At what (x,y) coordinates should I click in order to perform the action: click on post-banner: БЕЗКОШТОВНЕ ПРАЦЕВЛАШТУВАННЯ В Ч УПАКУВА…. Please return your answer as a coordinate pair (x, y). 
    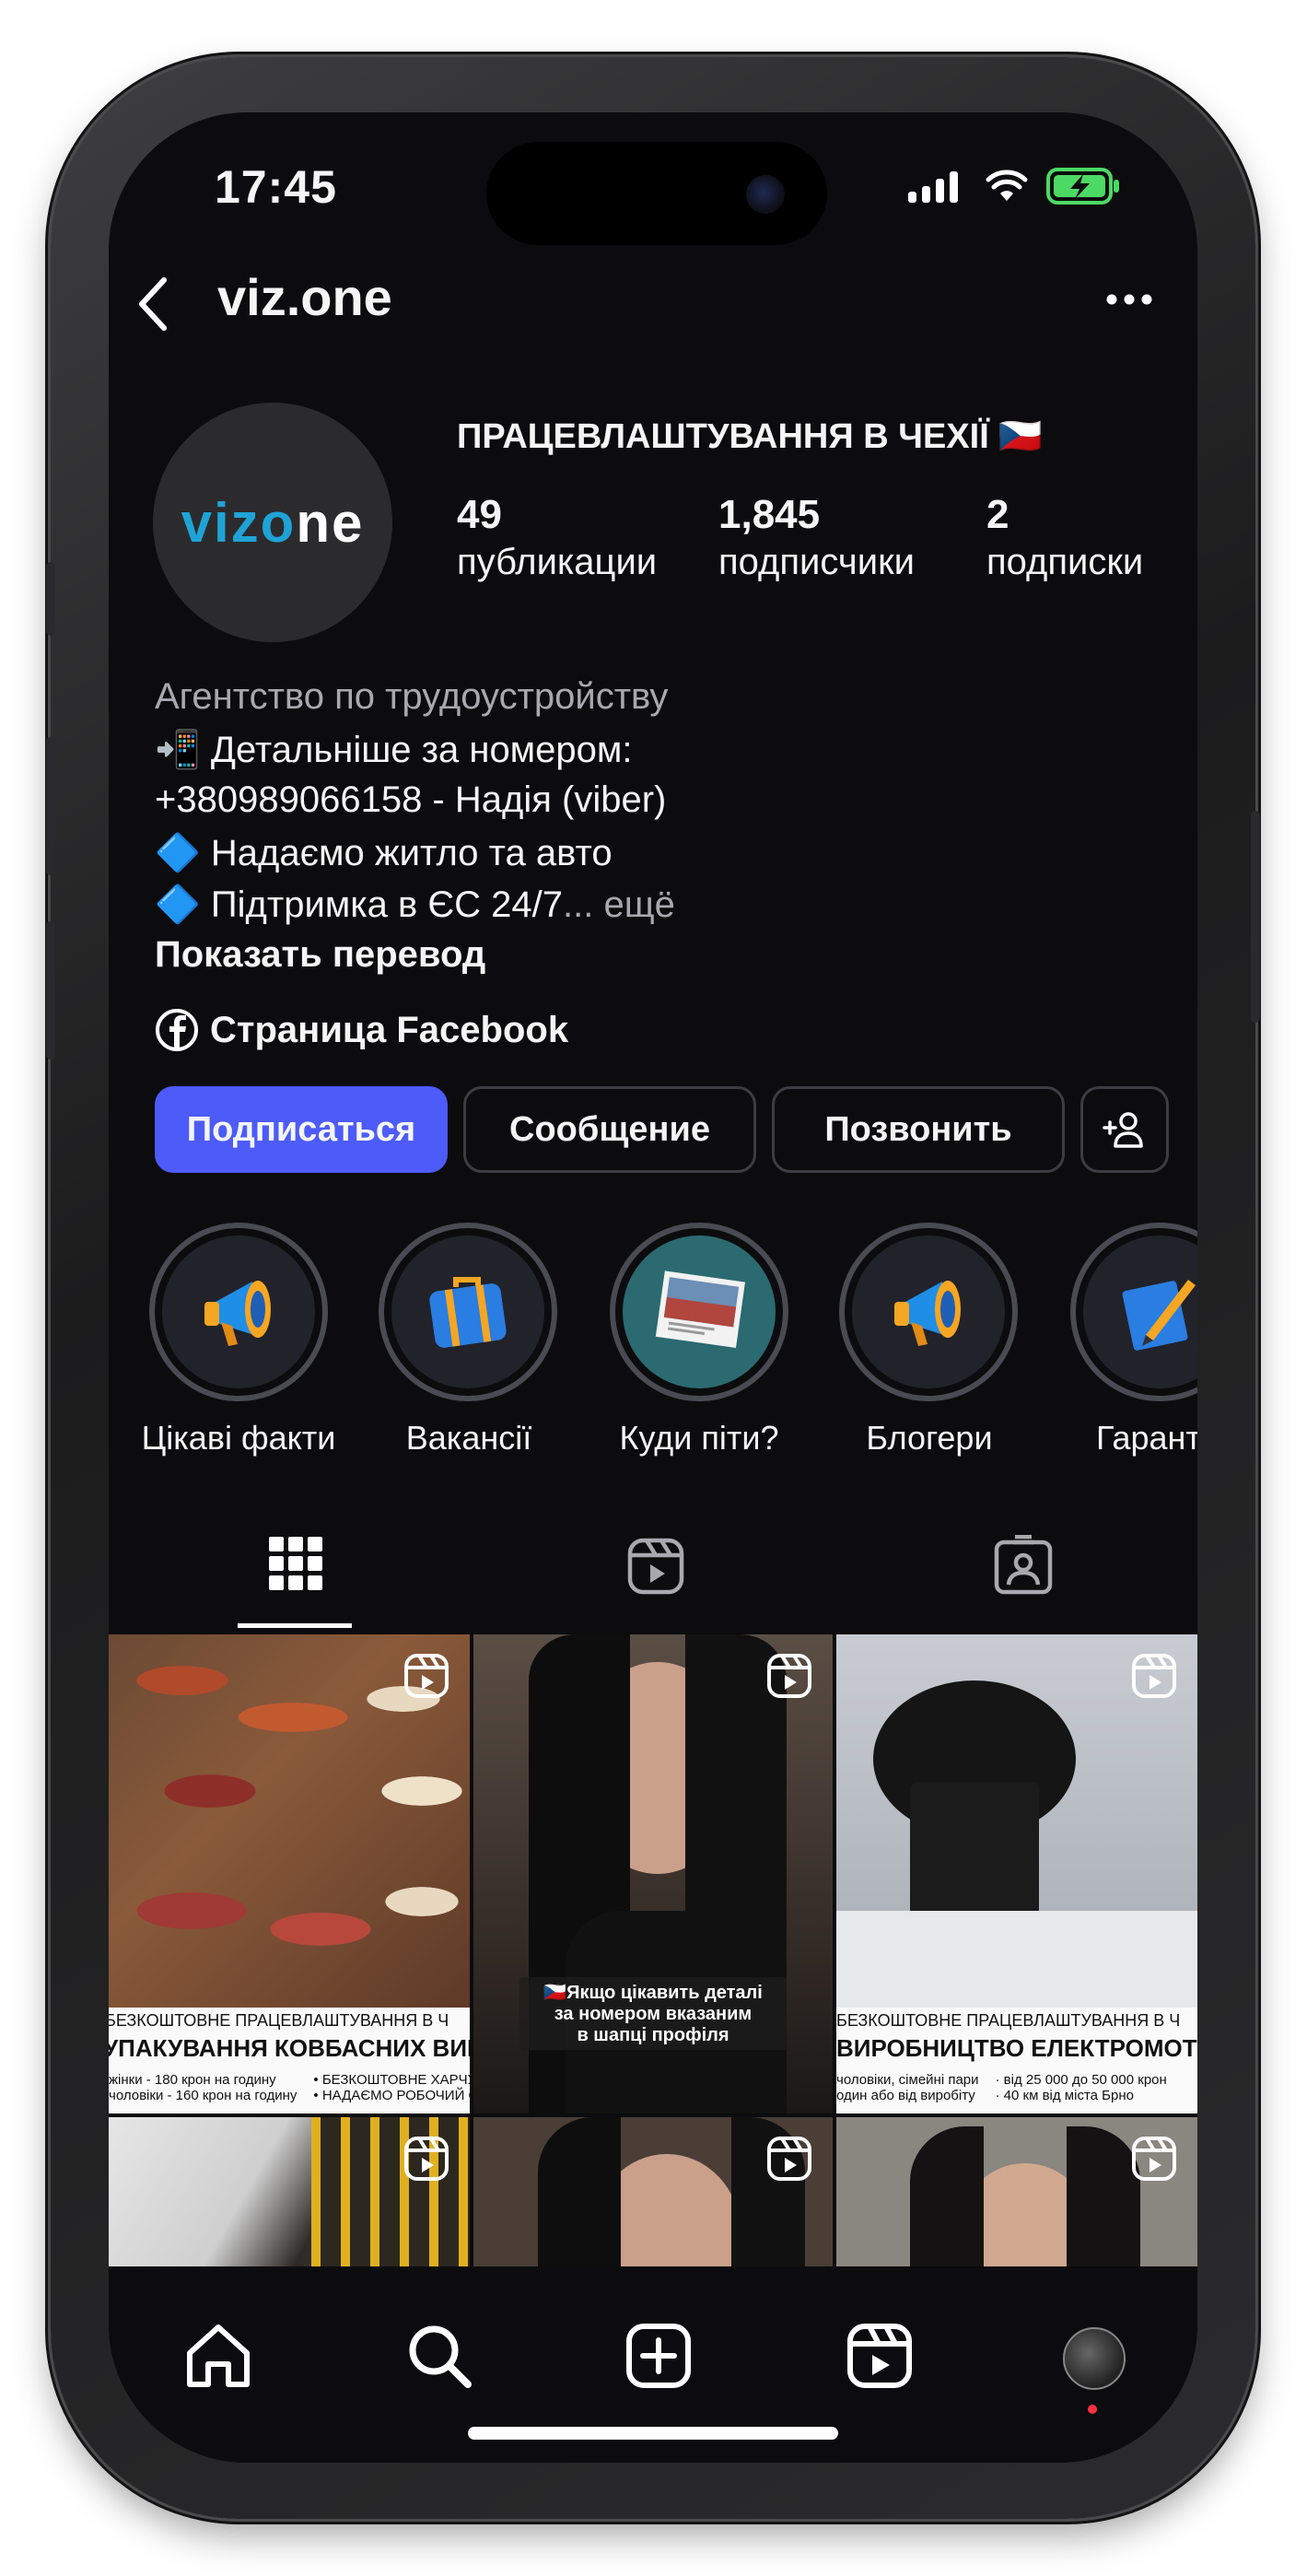
    Looking at the image, I should click on (289, 2060).